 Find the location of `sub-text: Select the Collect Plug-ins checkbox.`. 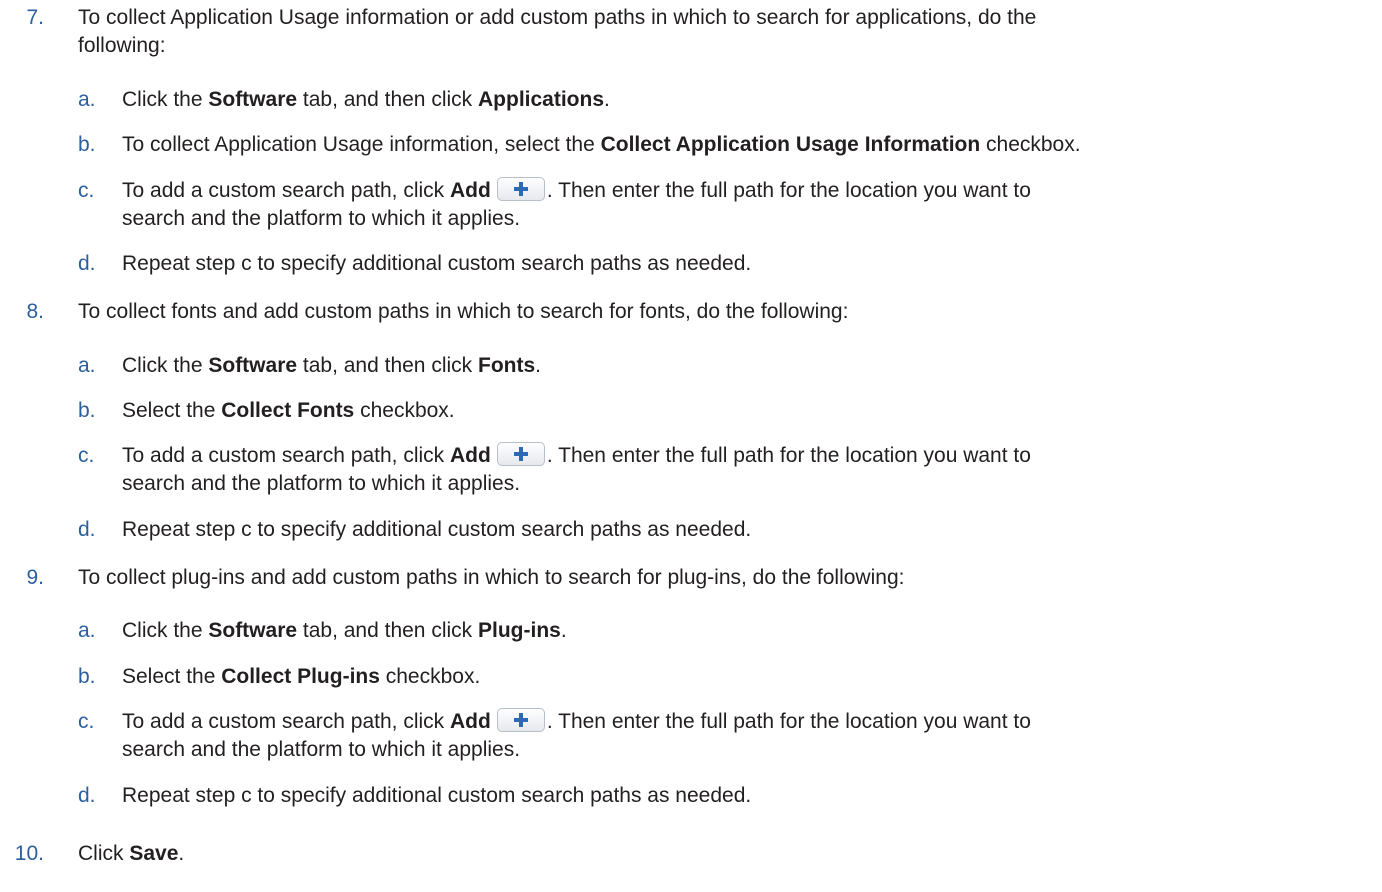

sub-text: Select the Collect Plug-ins checkbox. is located at coordinates (301, 676).